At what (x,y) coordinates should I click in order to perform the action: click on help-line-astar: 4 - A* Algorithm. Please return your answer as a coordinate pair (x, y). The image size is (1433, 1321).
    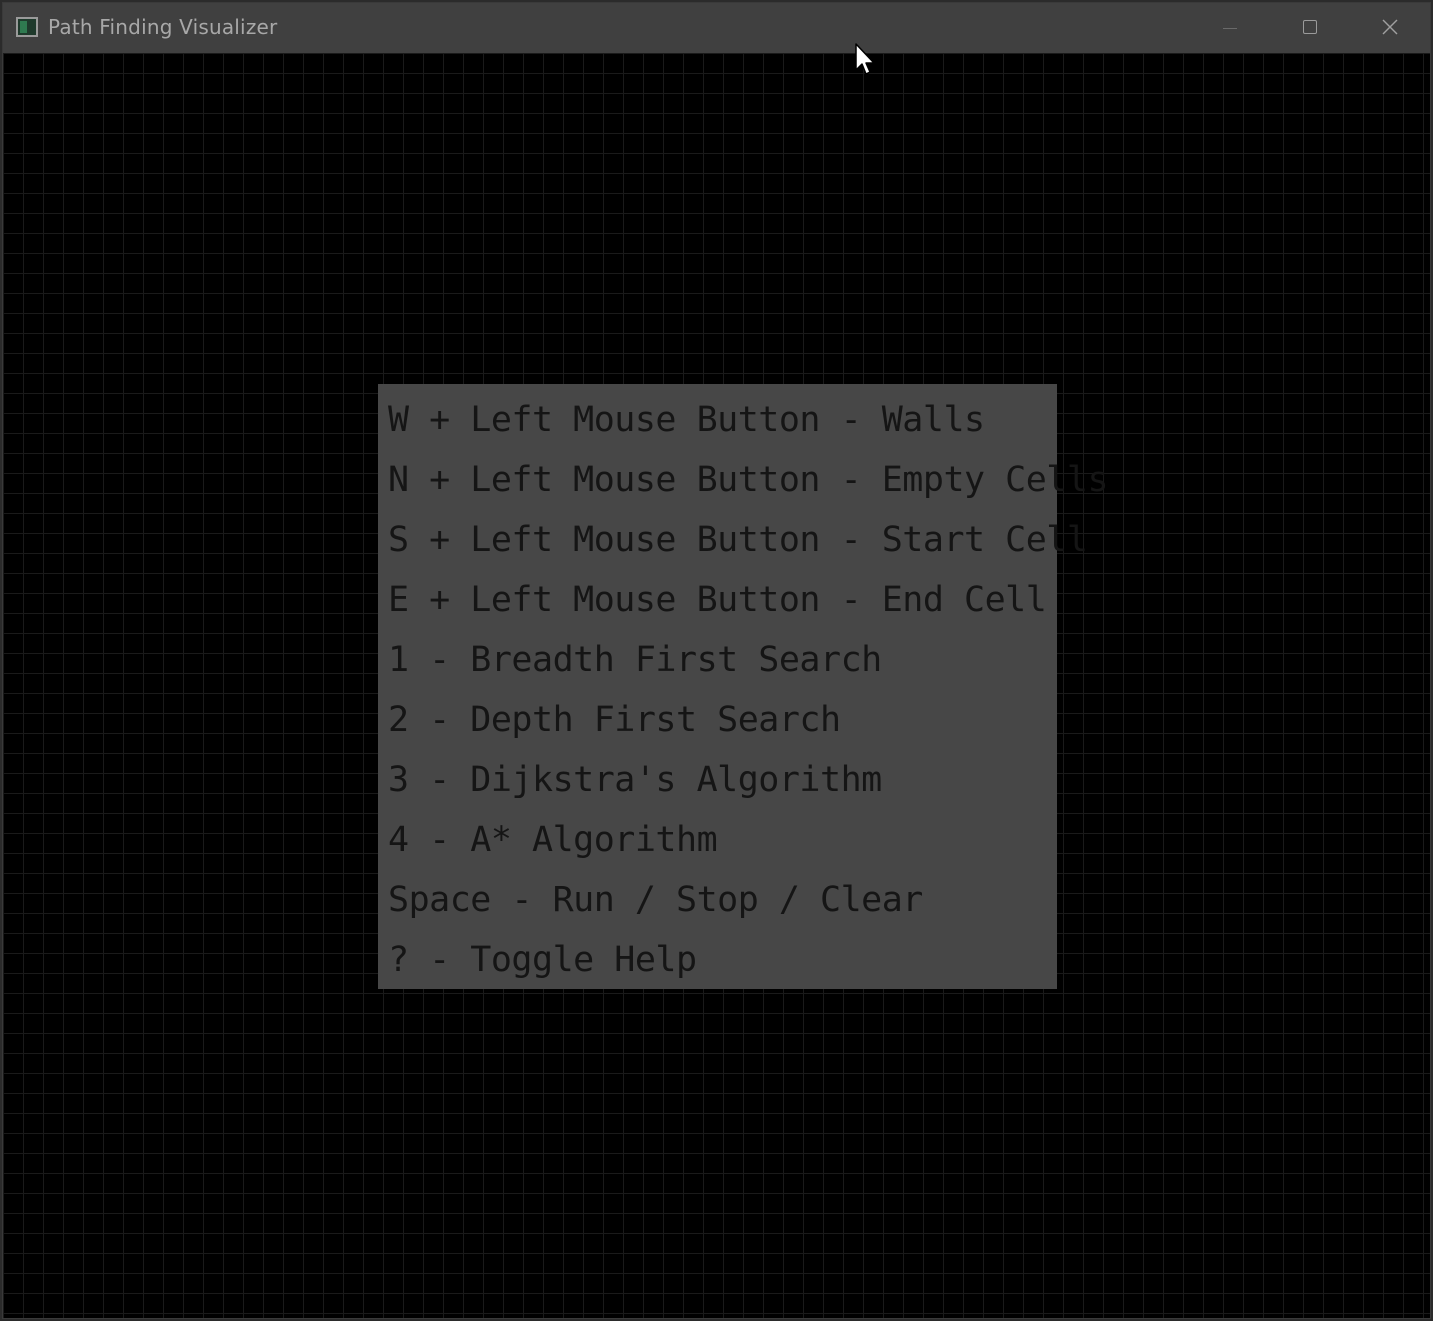
    Looking at the image, I should click on (553, 840).